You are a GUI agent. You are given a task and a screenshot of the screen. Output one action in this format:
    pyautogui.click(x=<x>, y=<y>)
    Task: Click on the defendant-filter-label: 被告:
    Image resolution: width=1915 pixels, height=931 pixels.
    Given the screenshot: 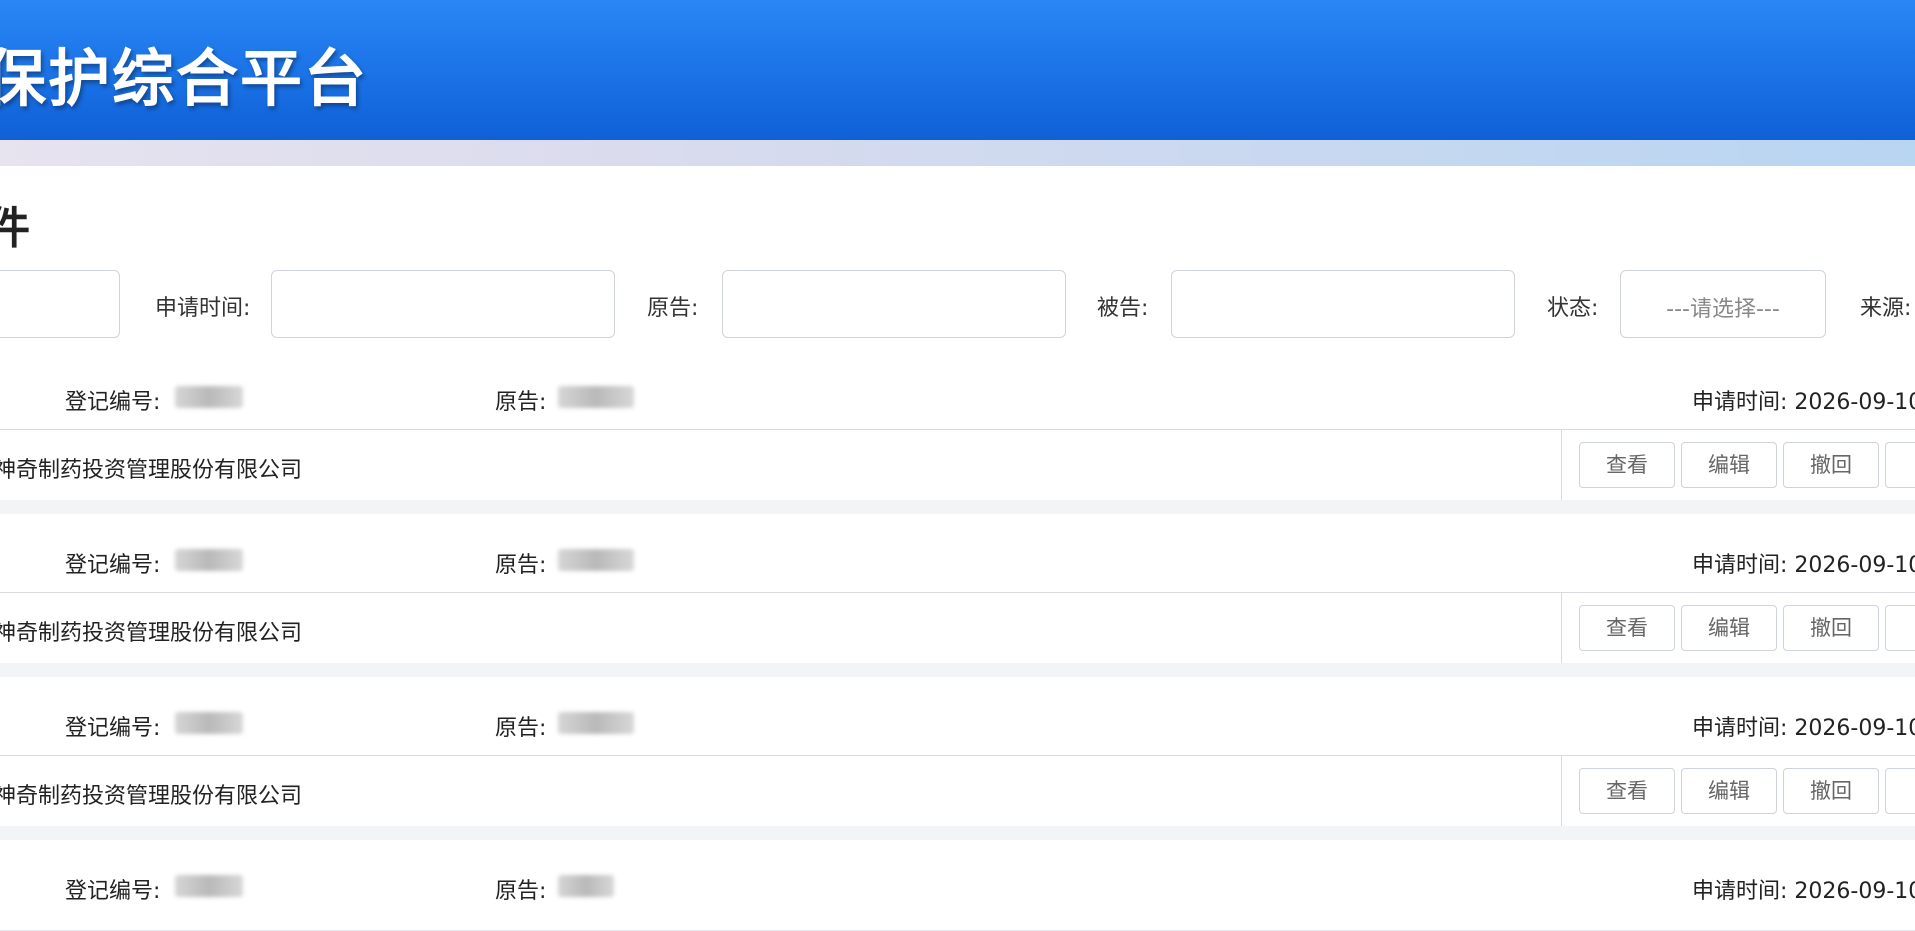 What is the action you would take?
    pyautogui.click(x=1123, y=308)
    